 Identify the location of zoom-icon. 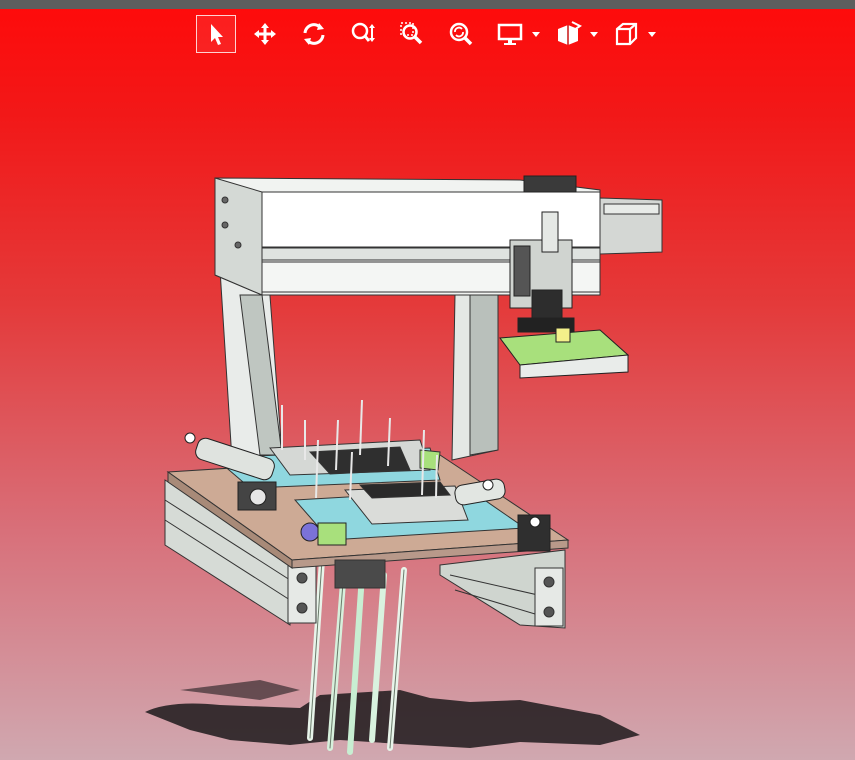
(363, 32).